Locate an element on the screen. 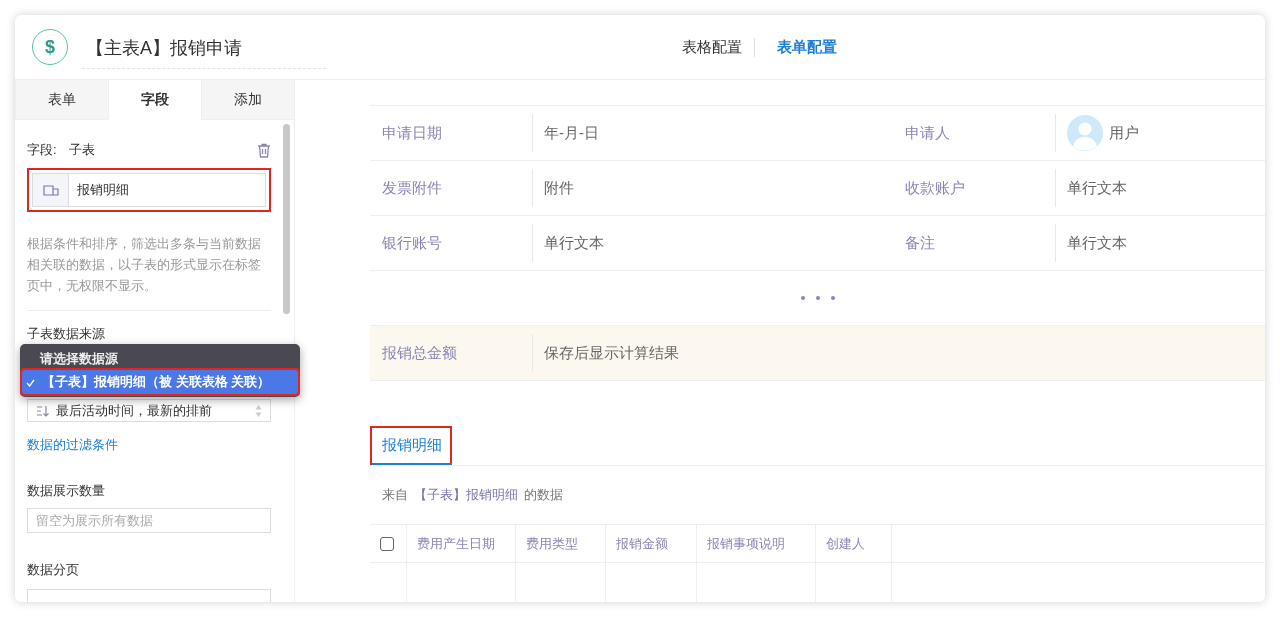 The image size is (1280, 617). form-label: 申请日期 is located at coordinates (412, 132).